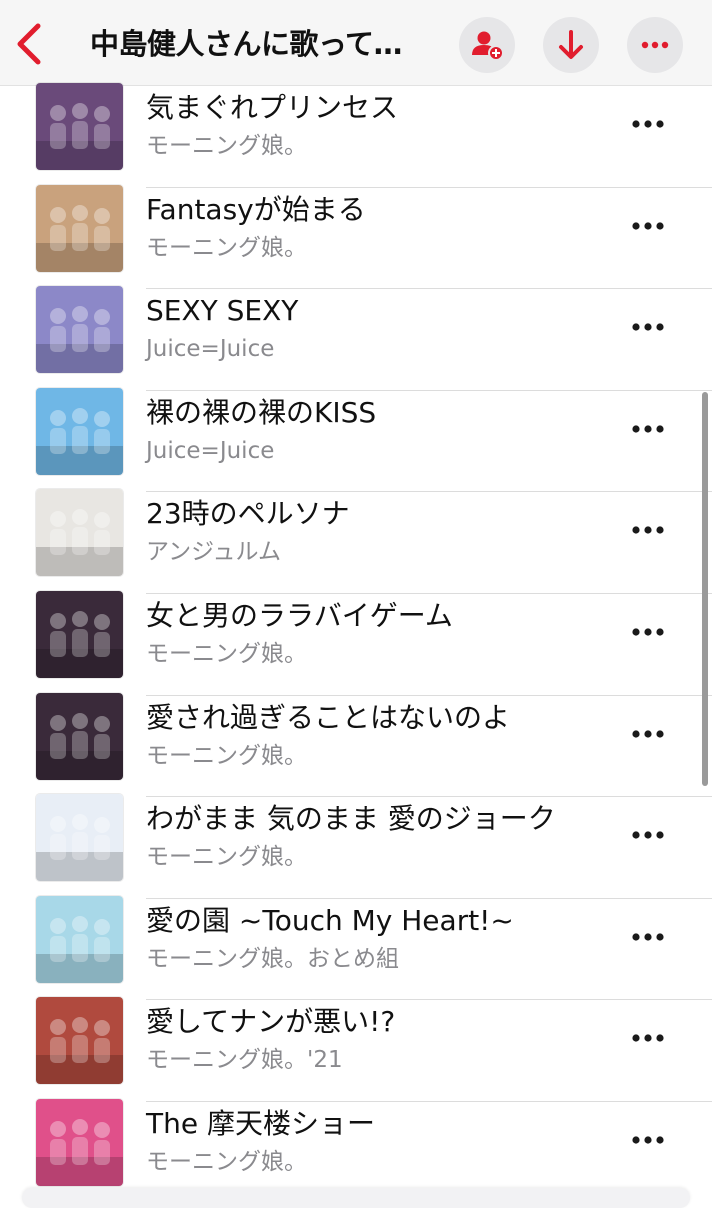 The image size is (712, 1208). What do you see at coordinates (356, 338) in the screenshot?
I see `song-row: SEXY SEXY Juice=Juice` at bounding box center [356, 338].